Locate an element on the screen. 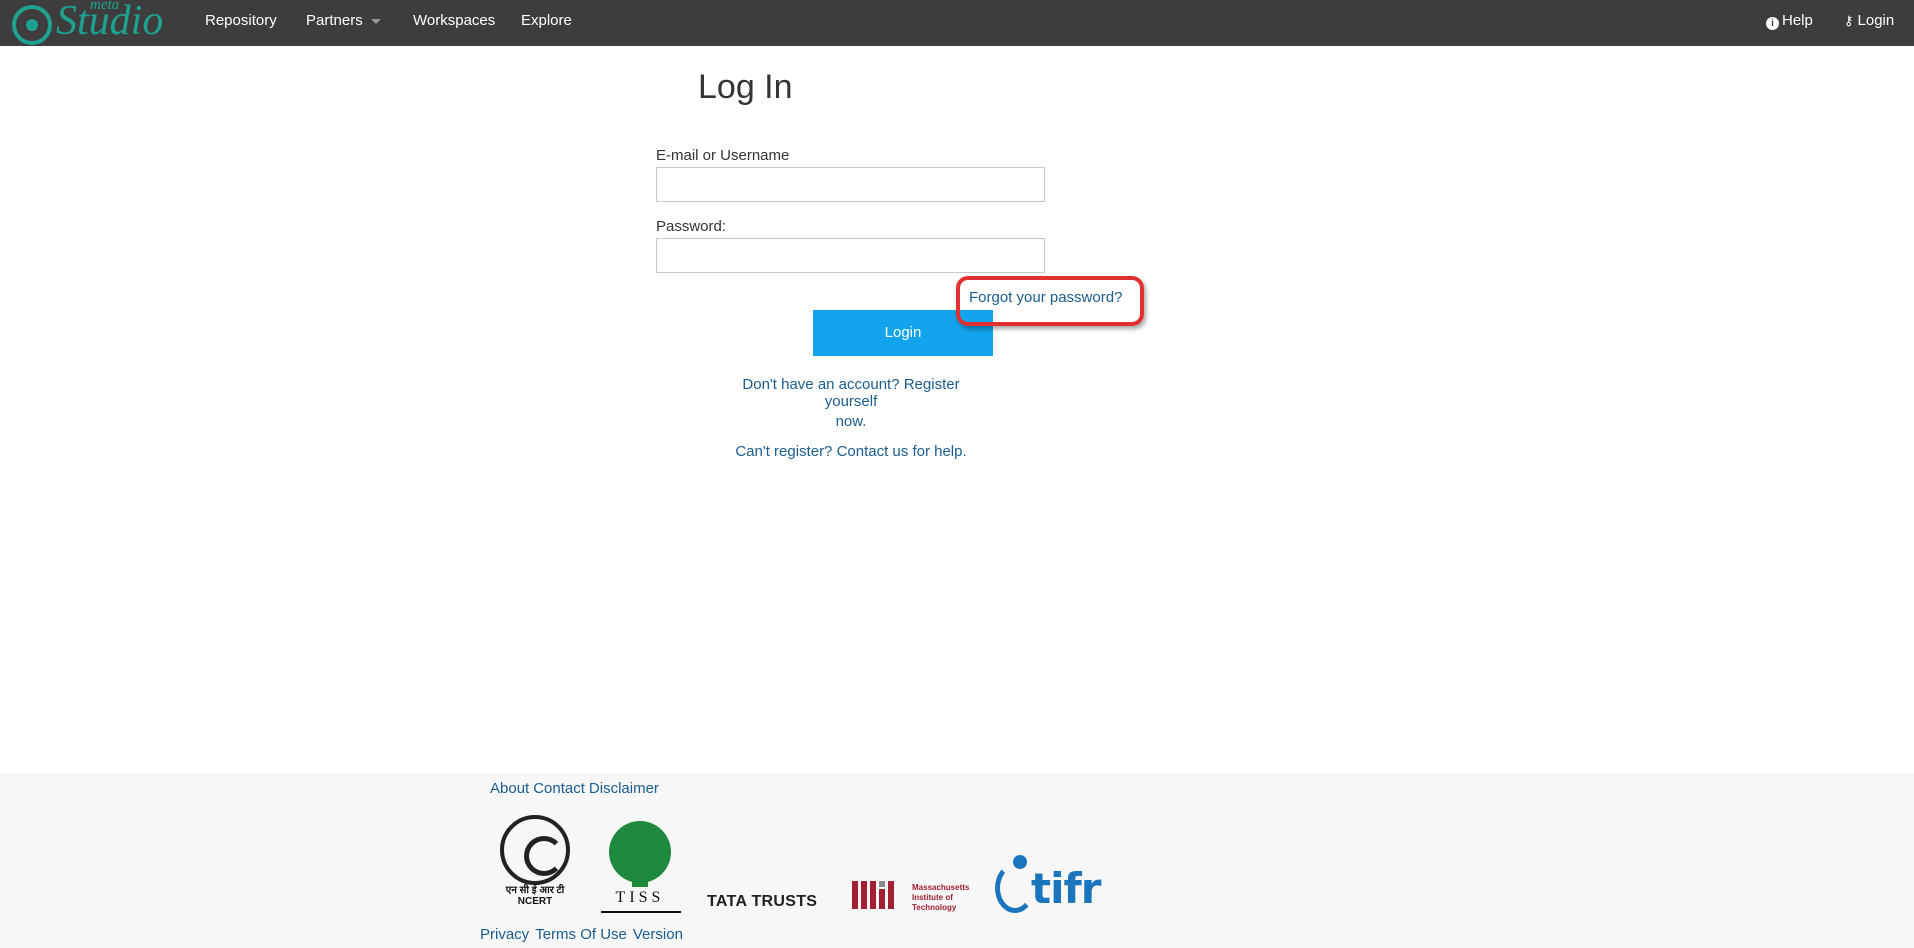  password-label: Password: is located at coordinates (691, 226).